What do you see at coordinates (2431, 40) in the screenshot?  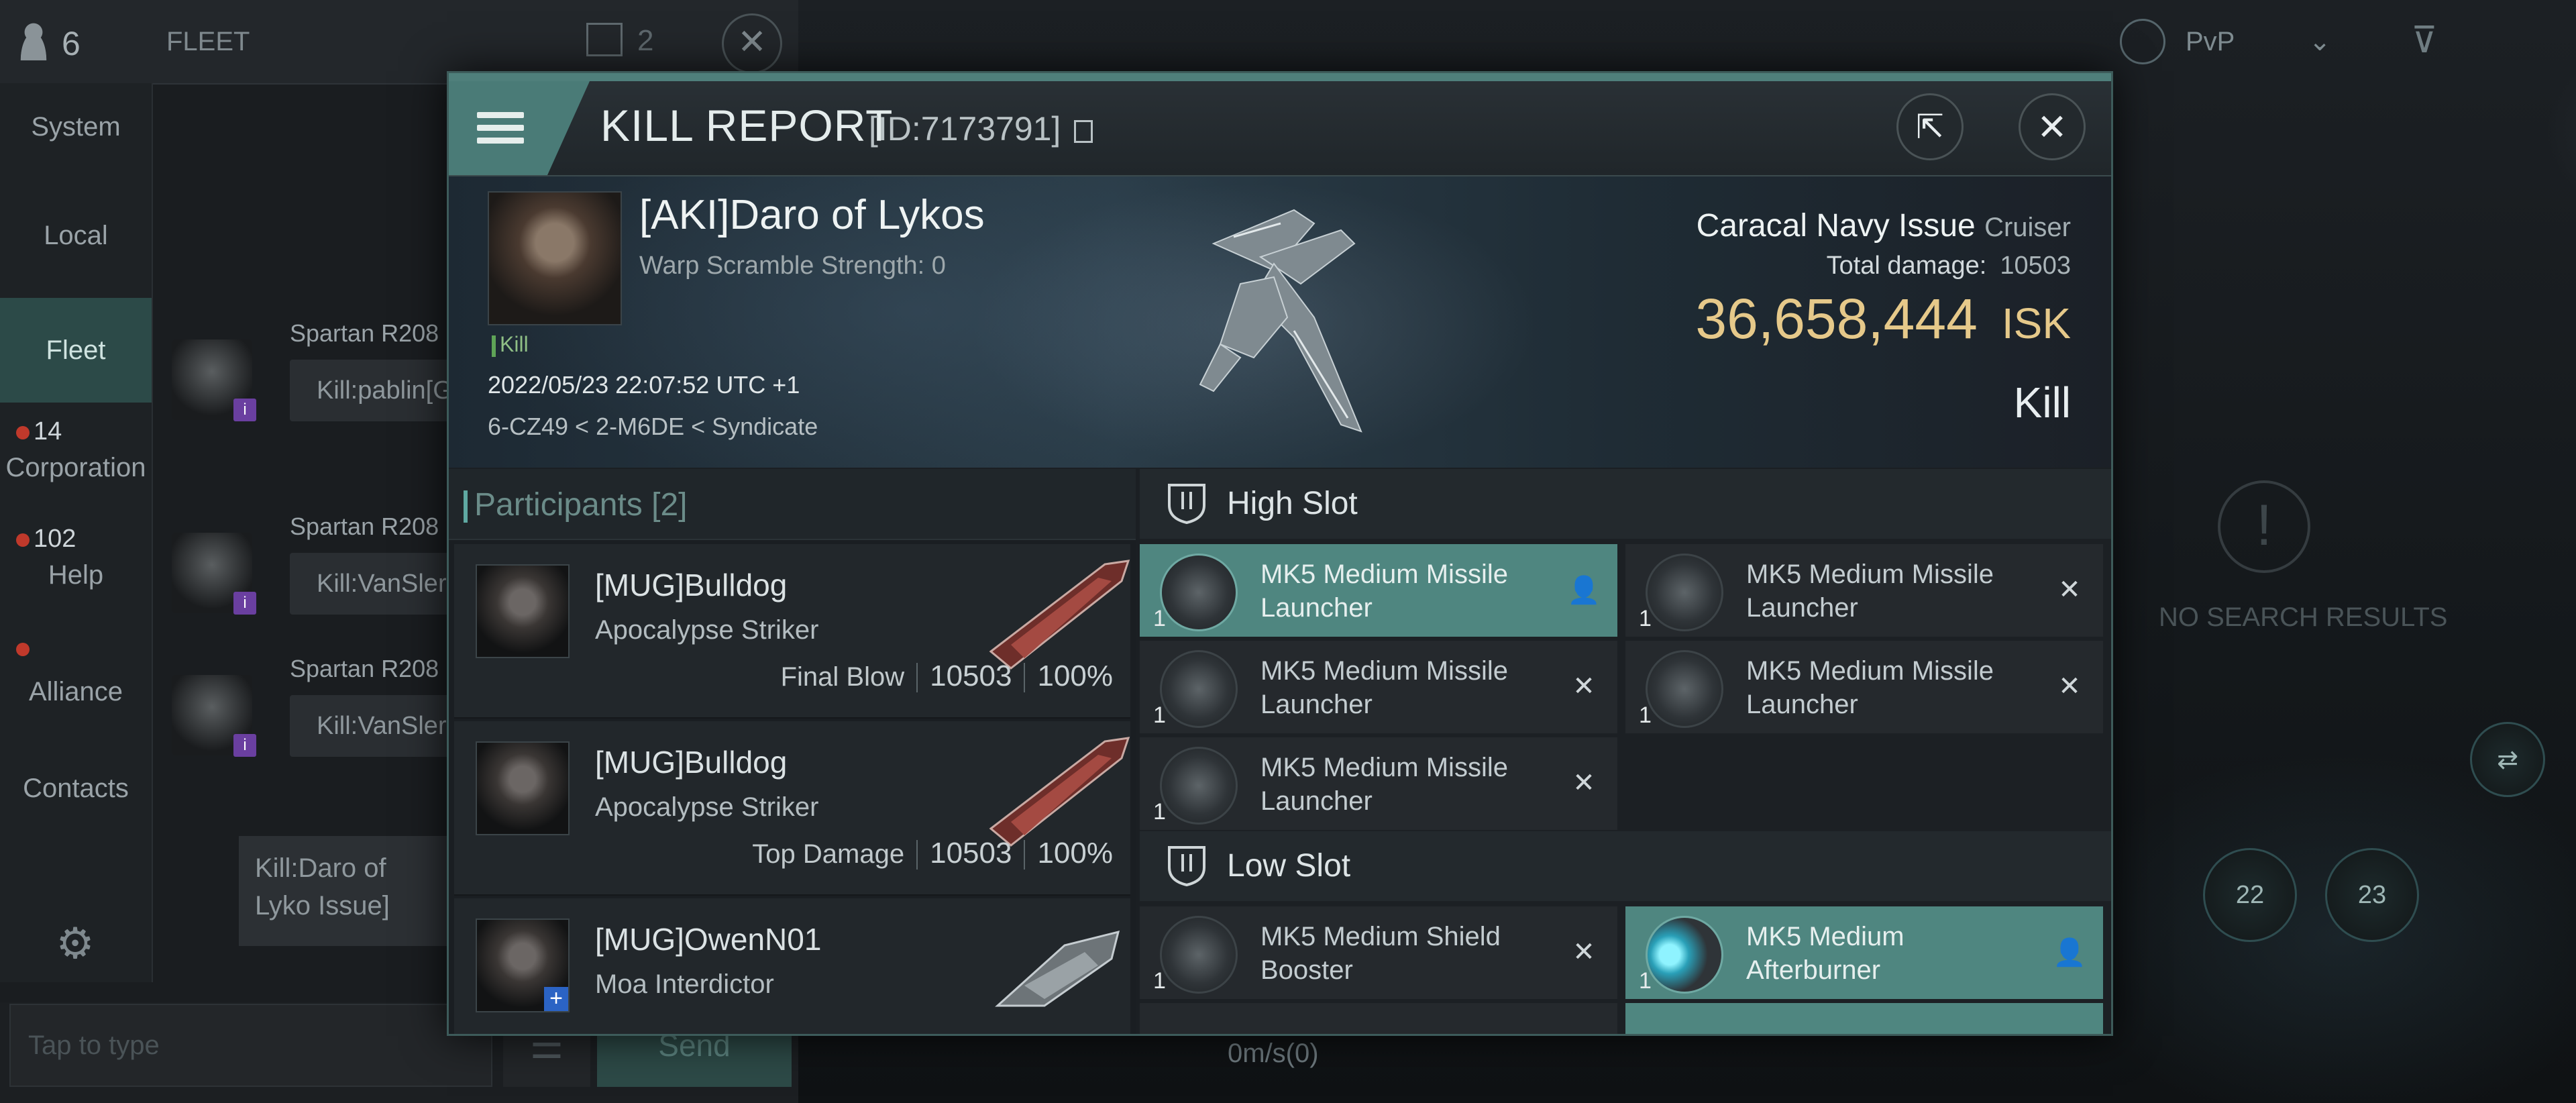 I see `filter-icon: ⊽` at bounding box center [2431, 40].